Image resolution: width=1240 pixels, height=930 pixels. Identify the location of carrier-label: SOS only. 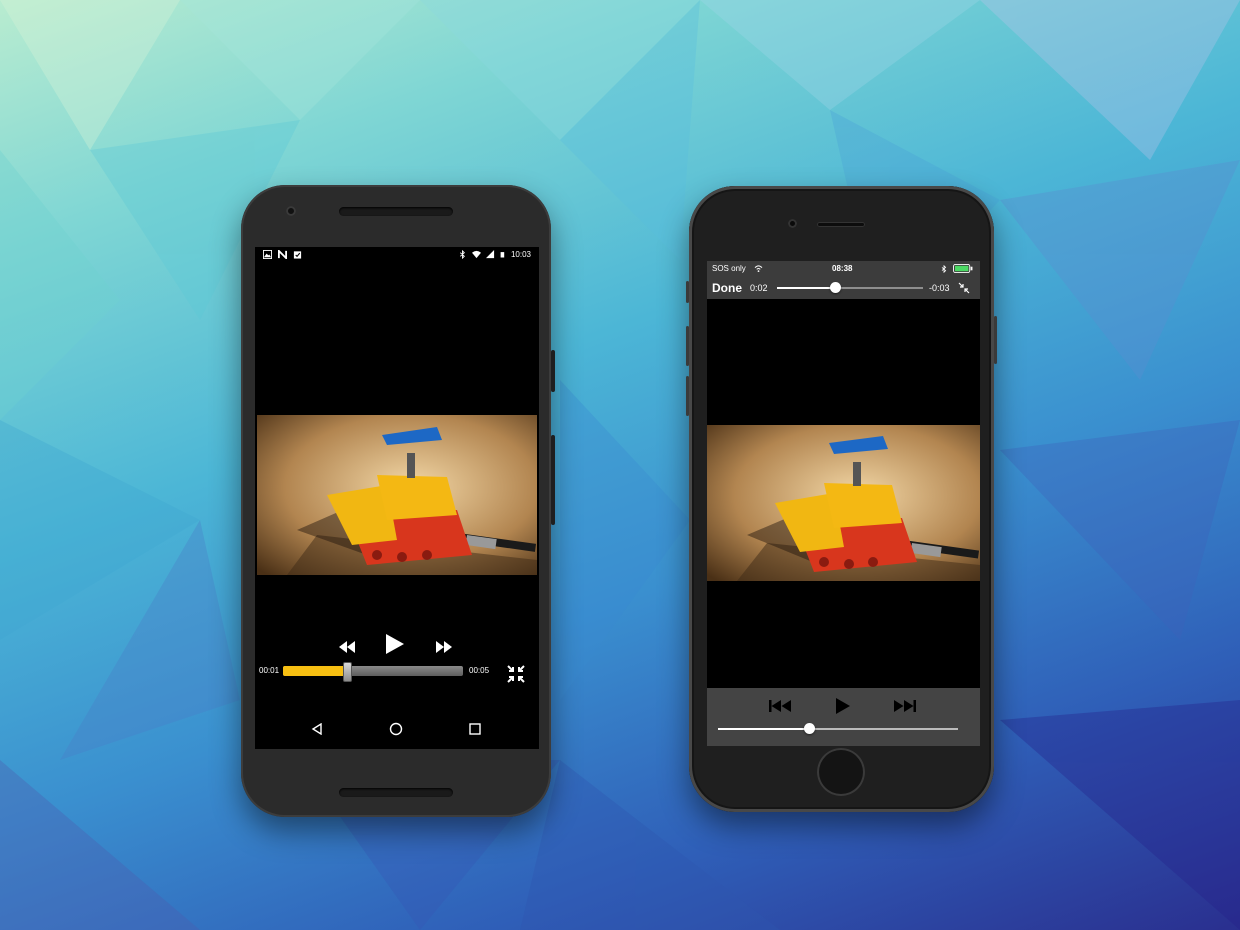
(729, 268).